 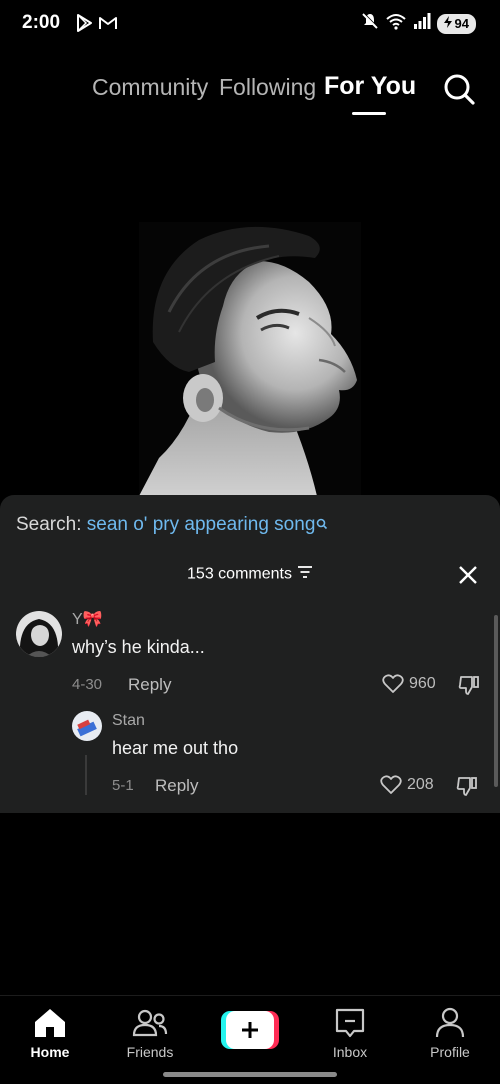 What do you see at coordinates (420, 784) in the screenshot?
I see `like-count: 208` at bounding box center [420, 784].